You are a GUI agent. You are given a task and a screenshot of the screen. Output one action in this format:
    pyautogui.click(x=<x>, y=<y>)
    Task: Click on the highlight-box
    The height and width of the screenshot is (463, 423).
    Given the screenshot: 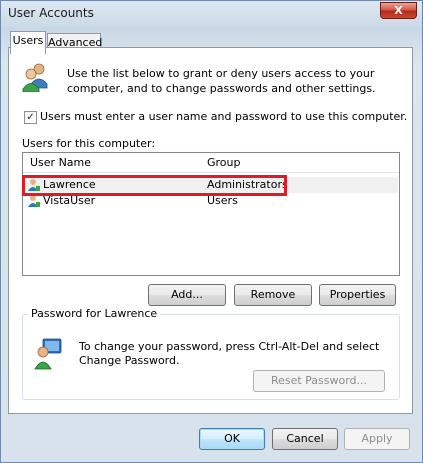 What is the action you would take?
    pyautogui.click(x=154, y=185)
    